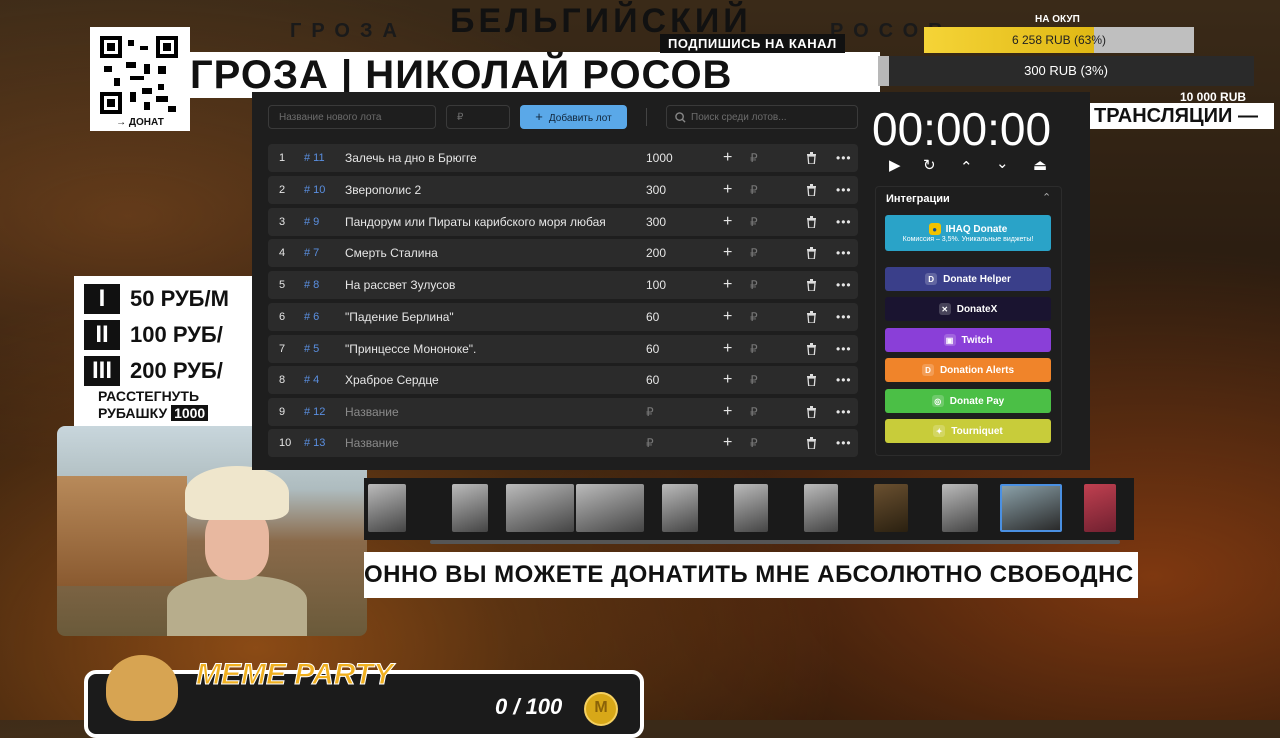 This screenshot has width=1280, height=738. What do you see at coordinates (966, 167) in the screenshot?
I see `timer-up-icon: ⌃` at bounding box center [966, 167].